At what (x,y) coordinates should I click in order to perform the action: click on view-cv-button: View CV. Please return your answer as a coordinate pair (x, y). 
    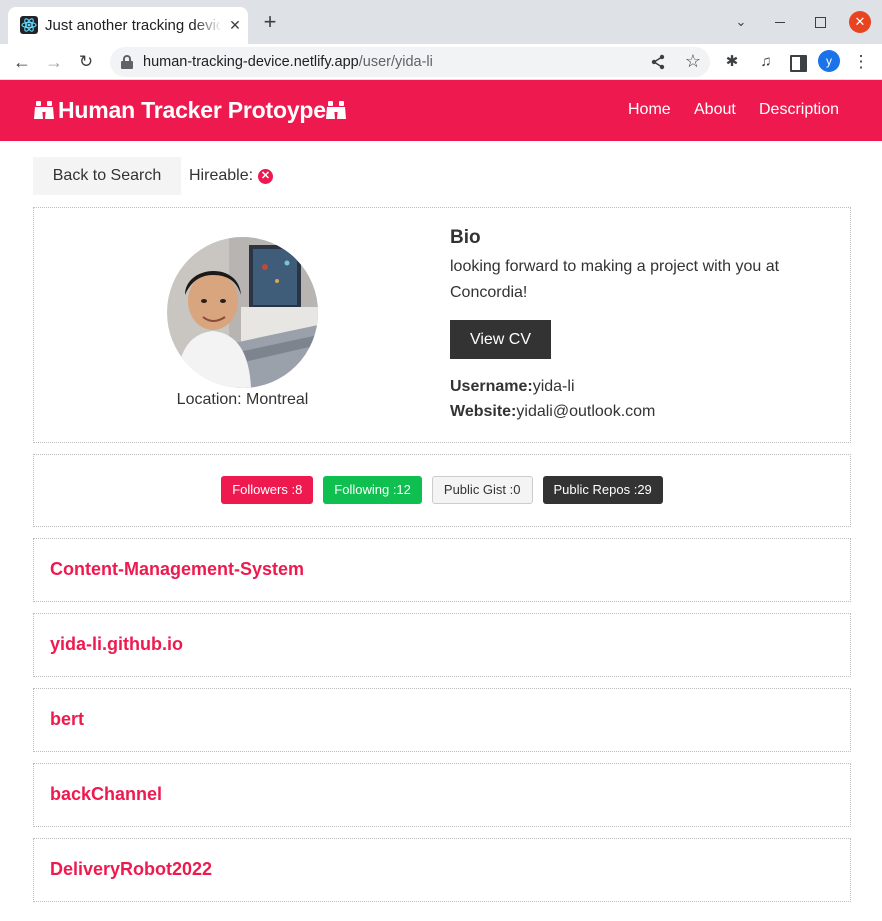
    Looking at the image, I should click on (500, 339).